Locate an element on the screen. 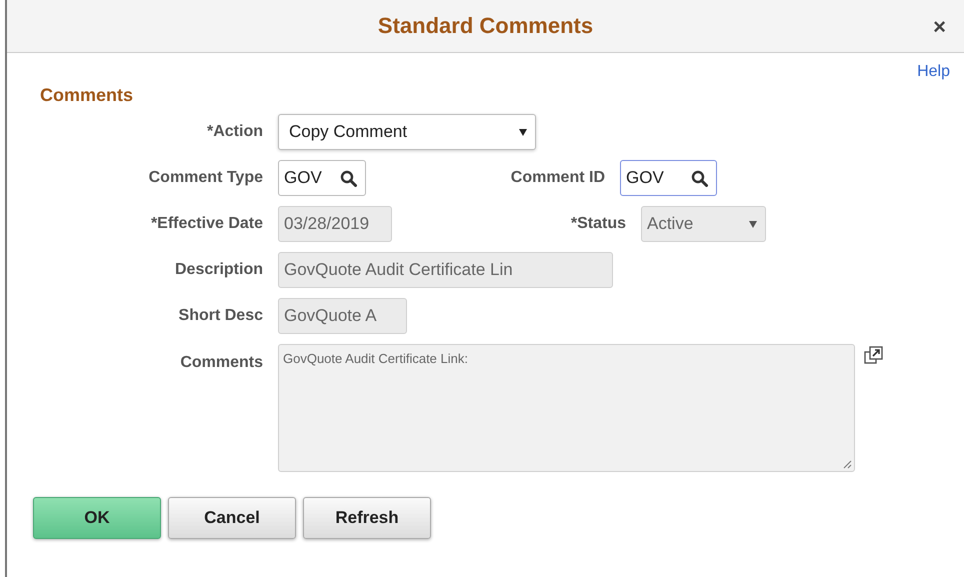 This screenshot has height=577, width=964. action-button: Refresh is located at coordinates (367, 518).